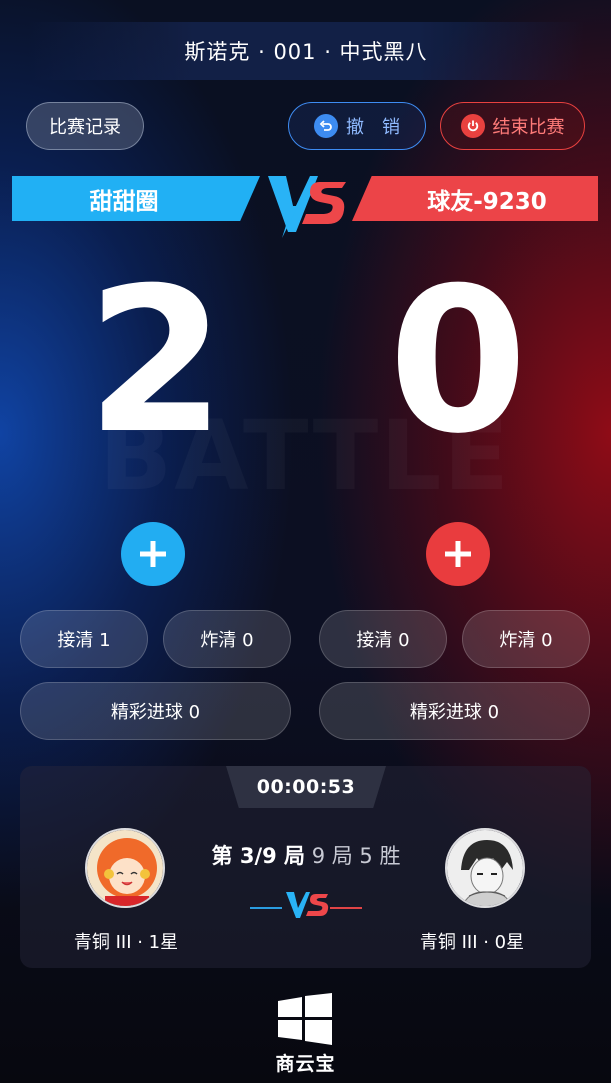  What do you see at coordinates (326, 126) in the screenshot?
I see `undo-icon` at bounding box center [326, 126].